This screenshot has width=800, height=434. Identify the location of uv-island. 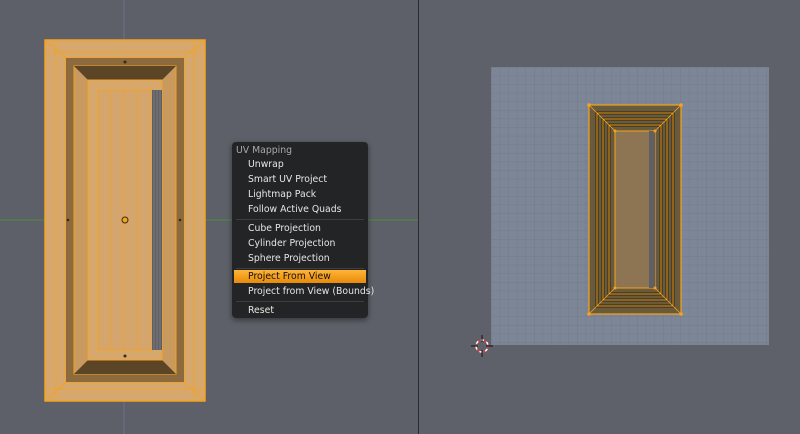
(635, 209).